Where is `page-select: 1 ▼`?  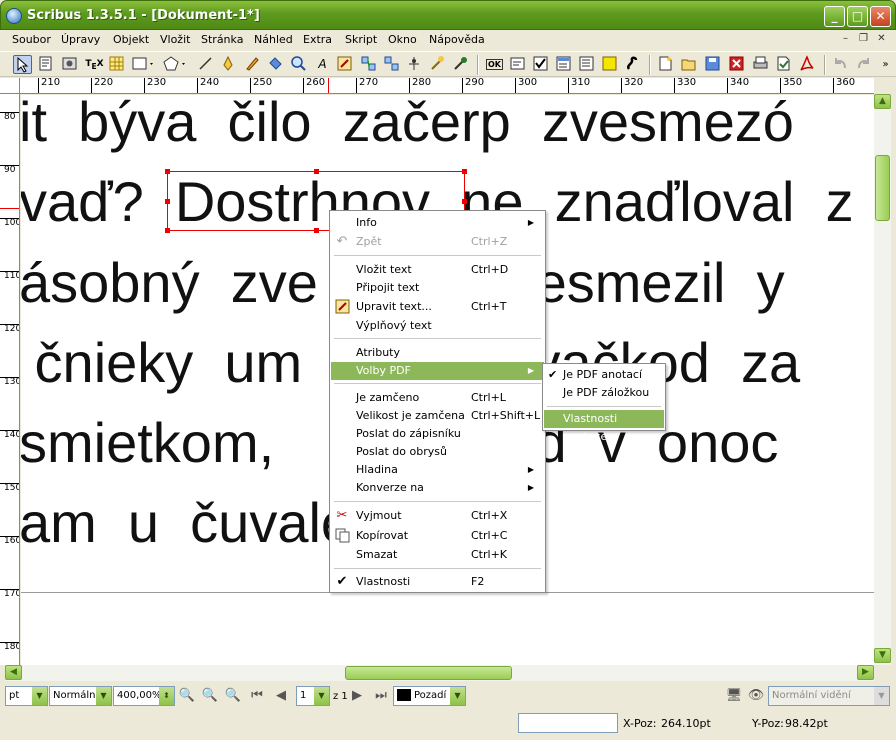
page-select: 1 ▼ is located at coordinates (313, 696).